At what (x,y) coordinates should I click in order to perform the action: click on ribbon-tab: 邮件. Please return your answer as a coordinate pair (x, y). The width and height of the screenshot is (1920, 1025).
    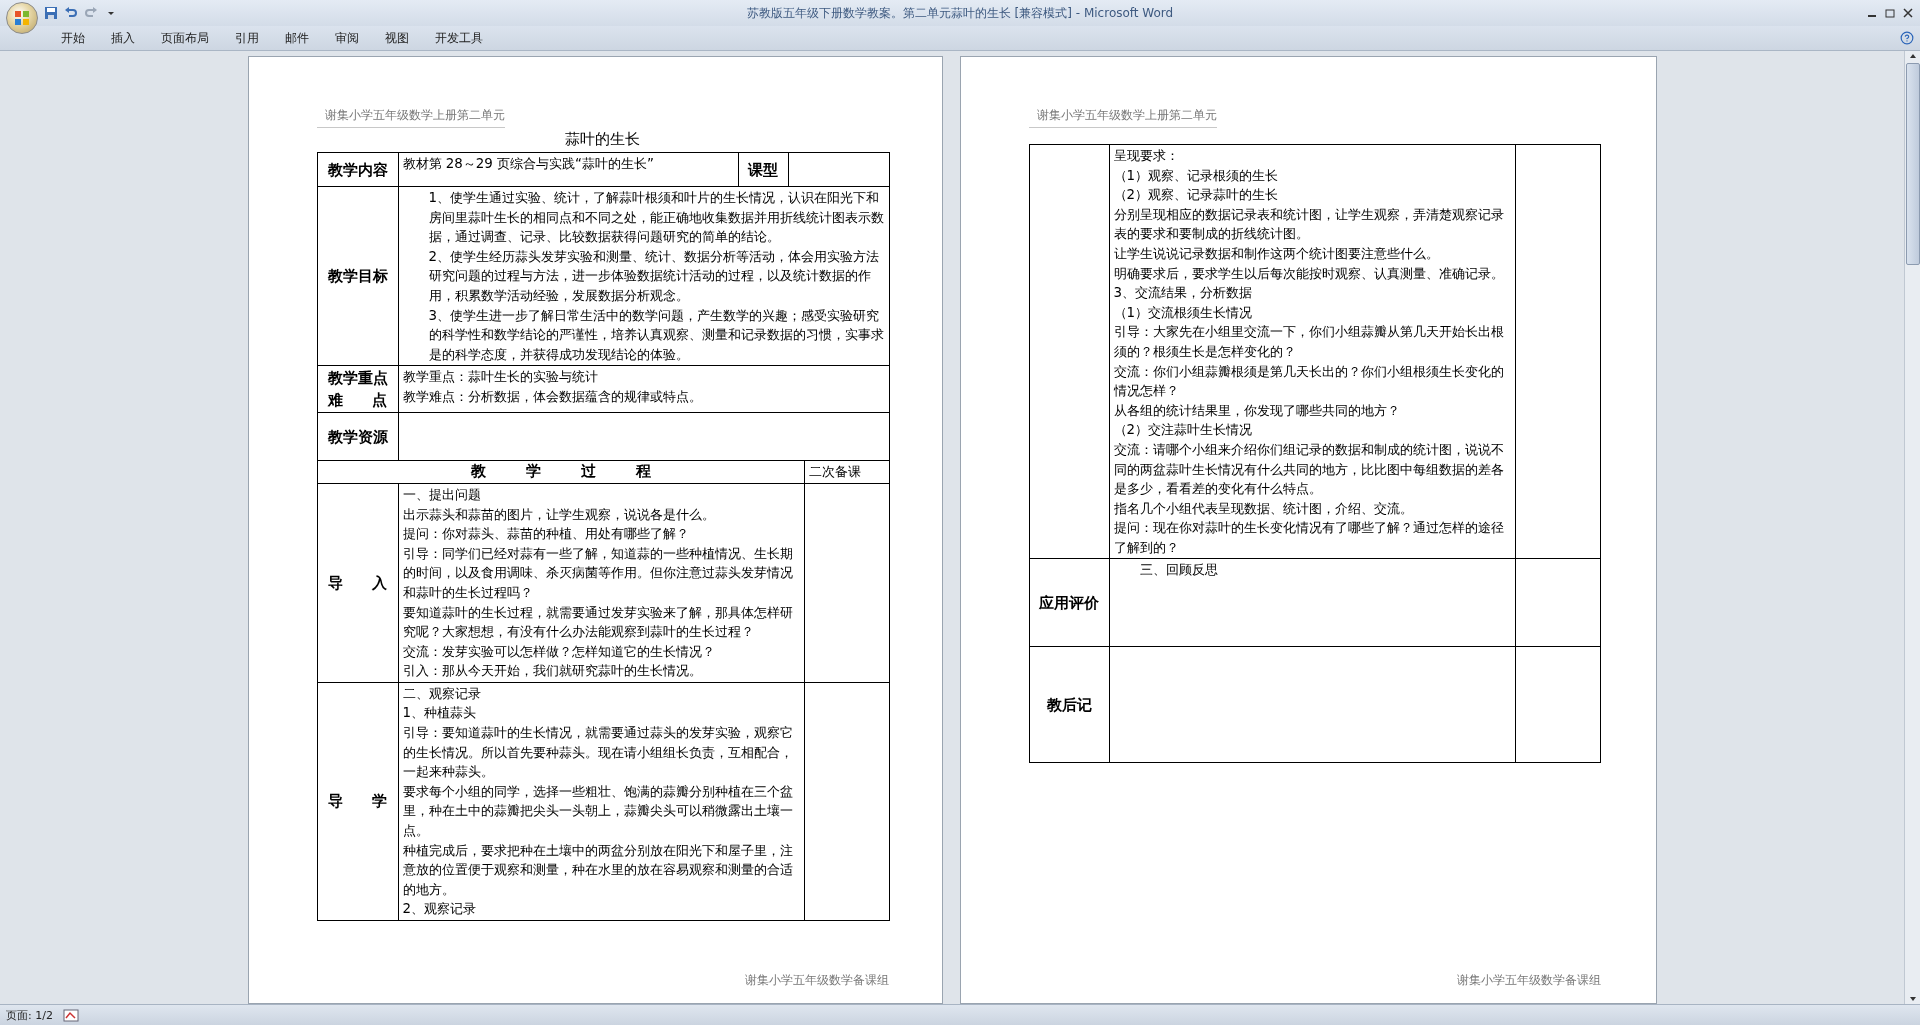
    Looking at the image, I should click on (297, 38).